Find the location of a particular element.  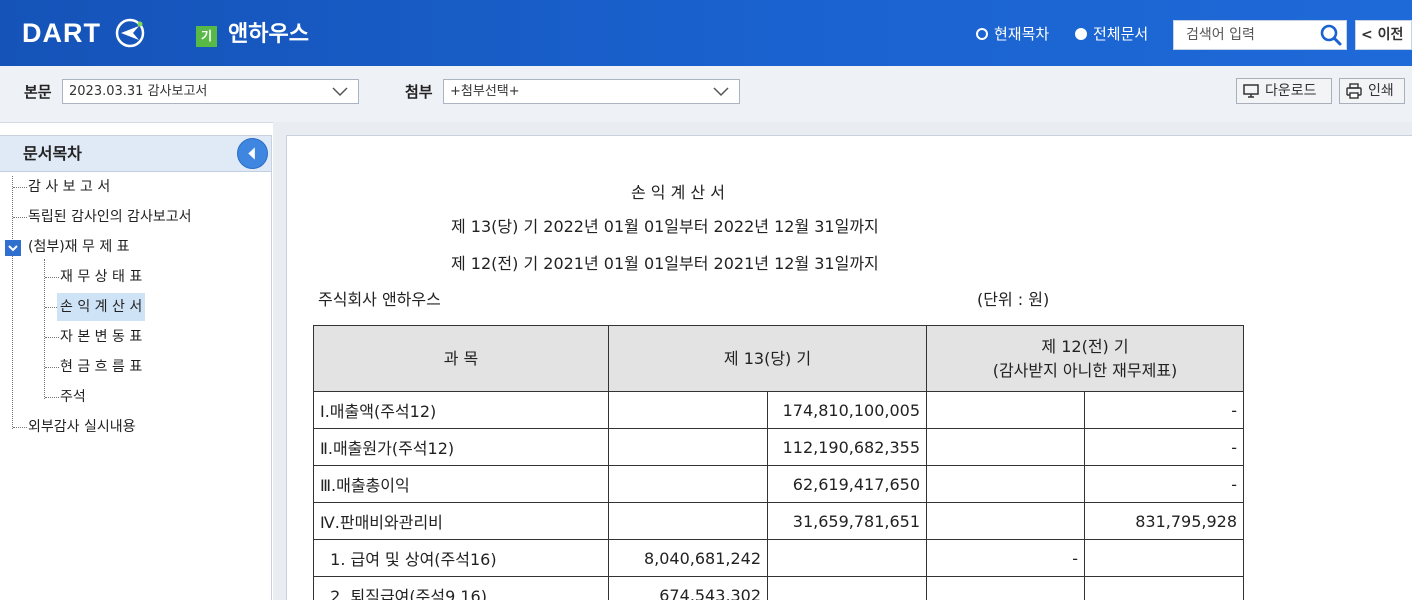

prev-button-label: 이전 is located at coordinates (1390, 35).